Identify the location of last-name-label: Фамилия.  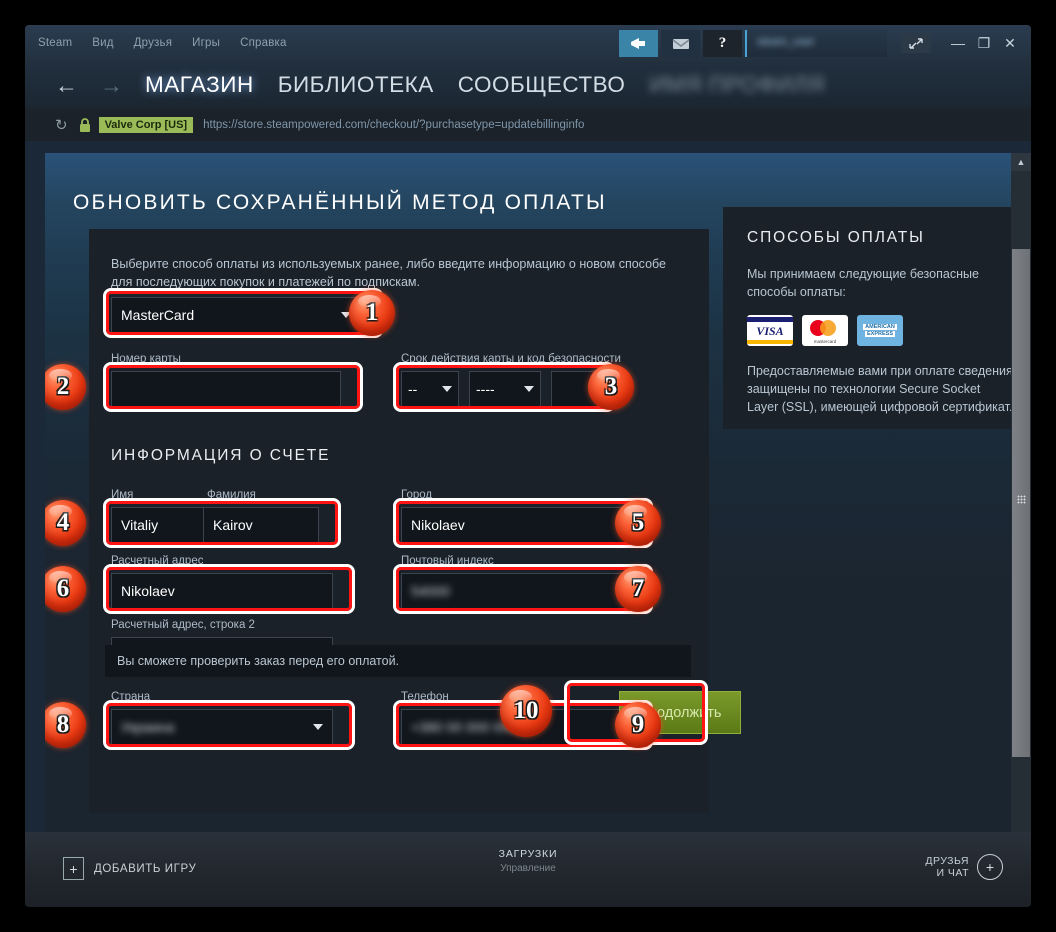
(231, 495).